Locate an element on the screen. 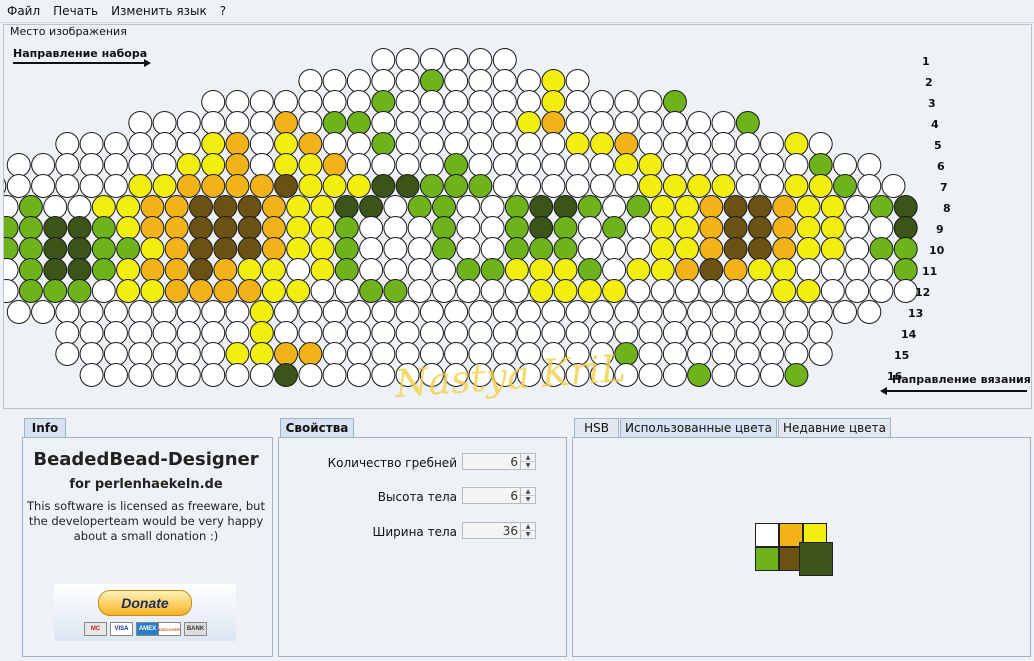 The width and height of the screenshot is (1034, 661). tab-hsb: HSB is located at coordinates (596, 427).